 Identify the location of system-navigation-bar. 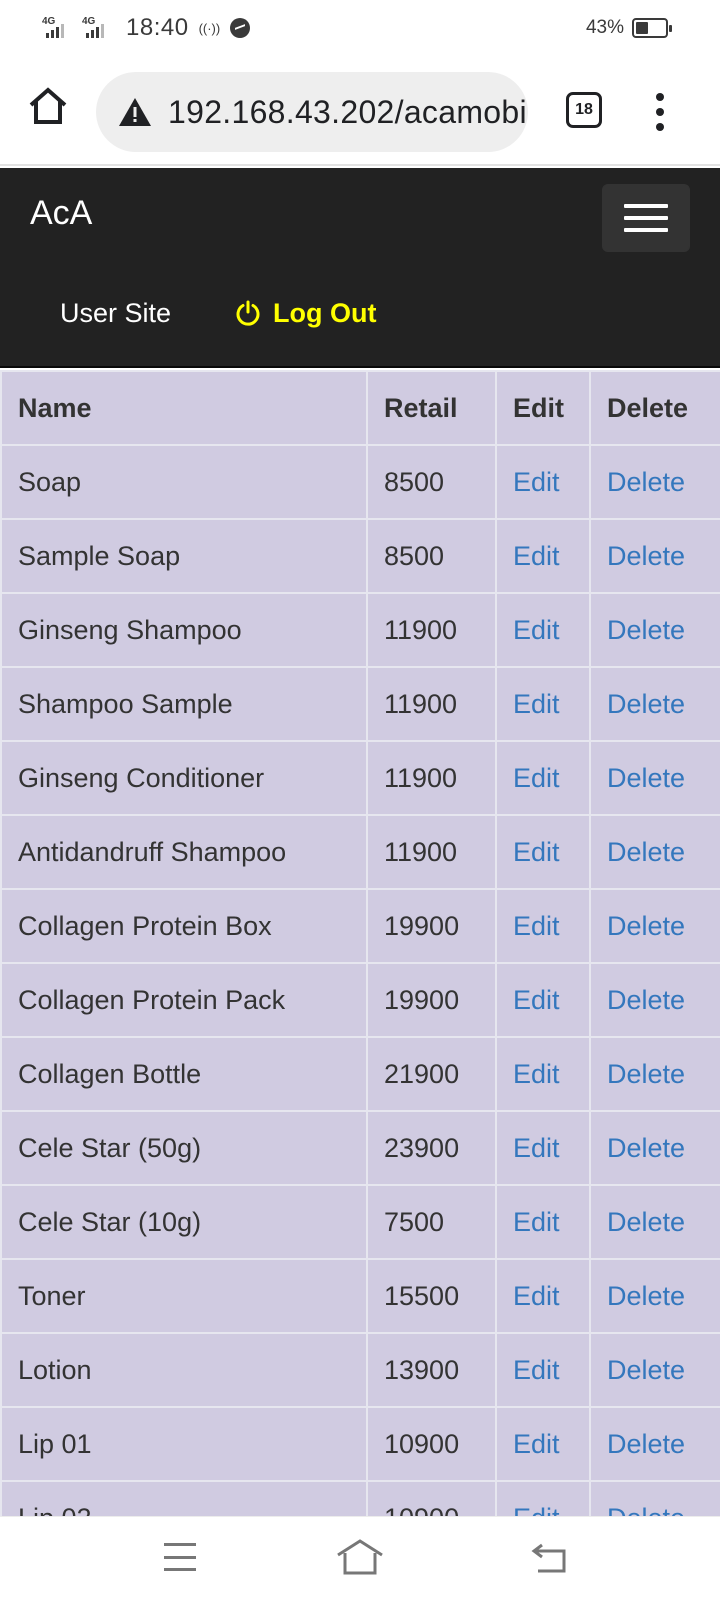
(360, 1558).